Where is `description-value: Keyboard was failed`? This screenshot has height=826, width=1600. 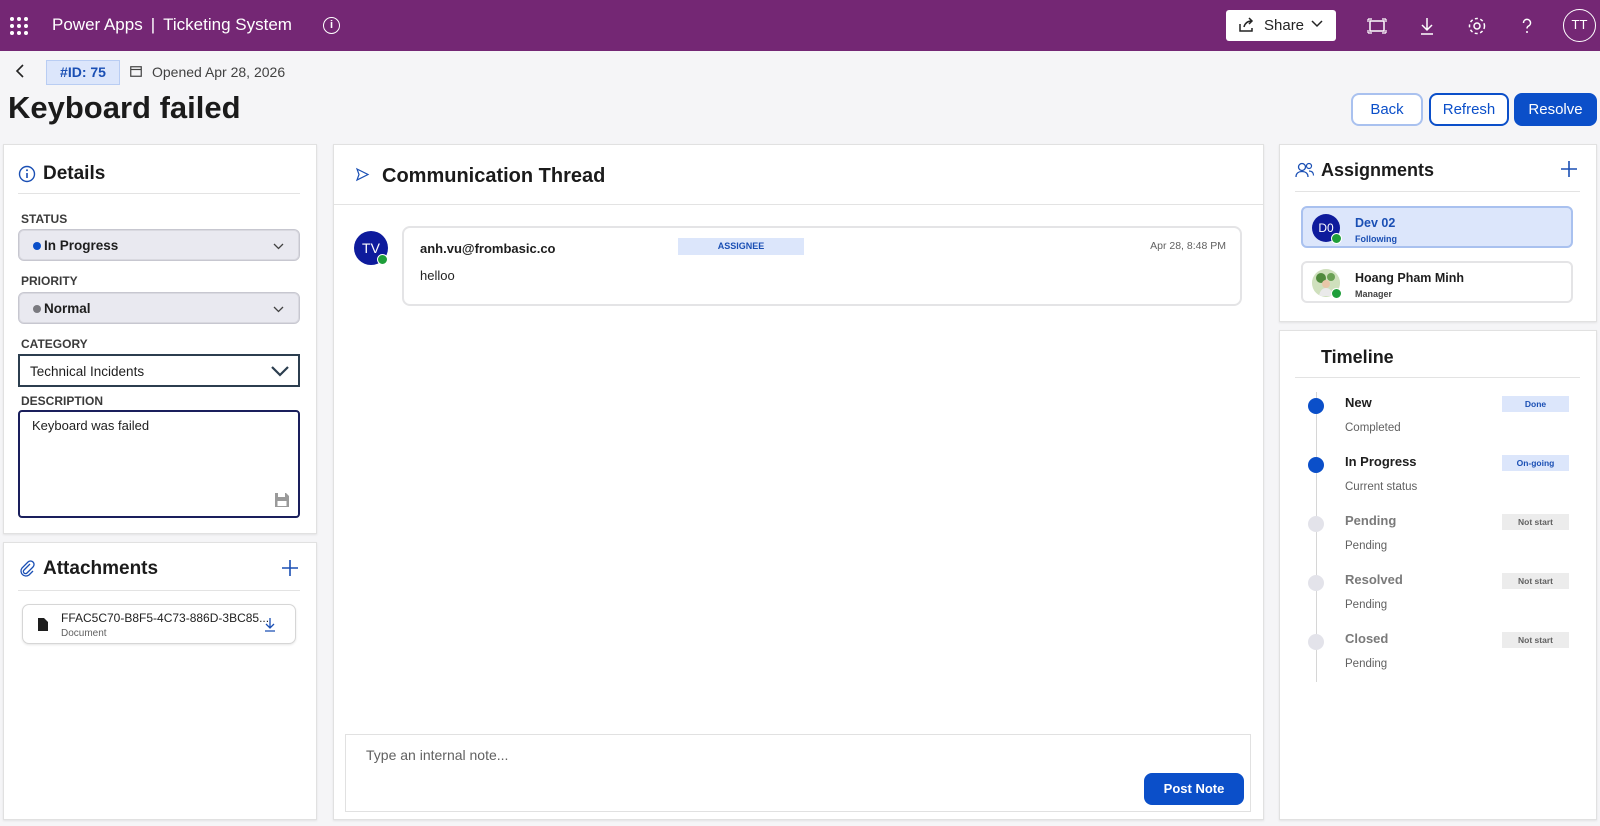 description-value: Keyboard was failed is located at coordinates (91, 425).